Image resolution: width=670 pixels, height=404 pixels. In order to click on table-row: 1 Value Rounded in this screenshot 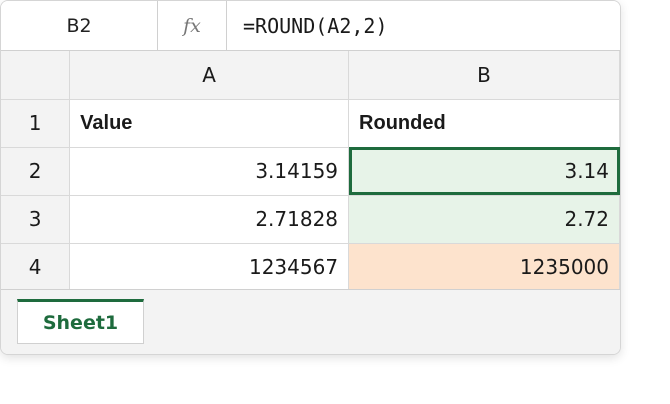, I will do `click(310, 123)`.